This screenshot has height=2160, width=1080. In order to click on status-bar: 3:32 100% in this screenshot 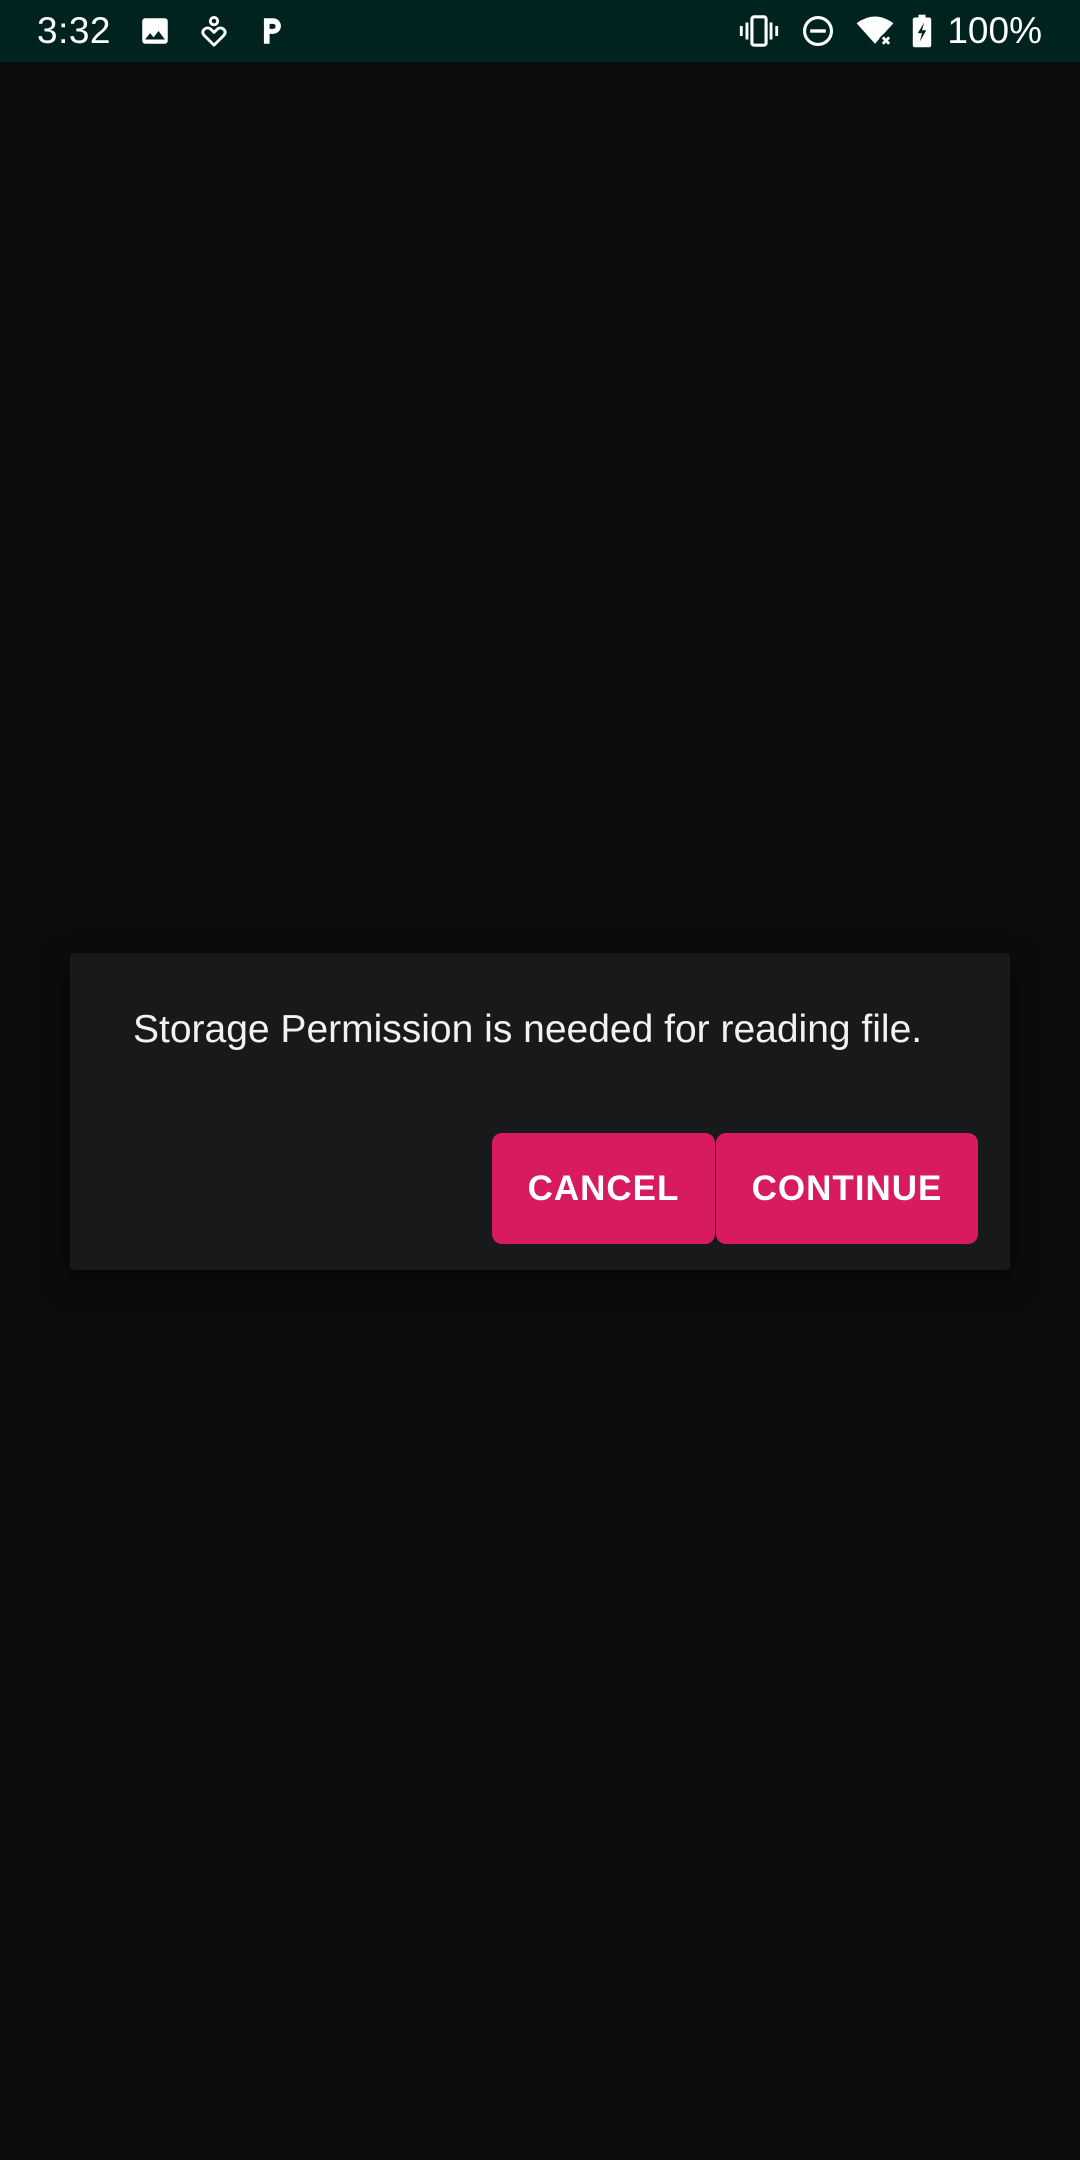, I will do `click(540, 31)`.